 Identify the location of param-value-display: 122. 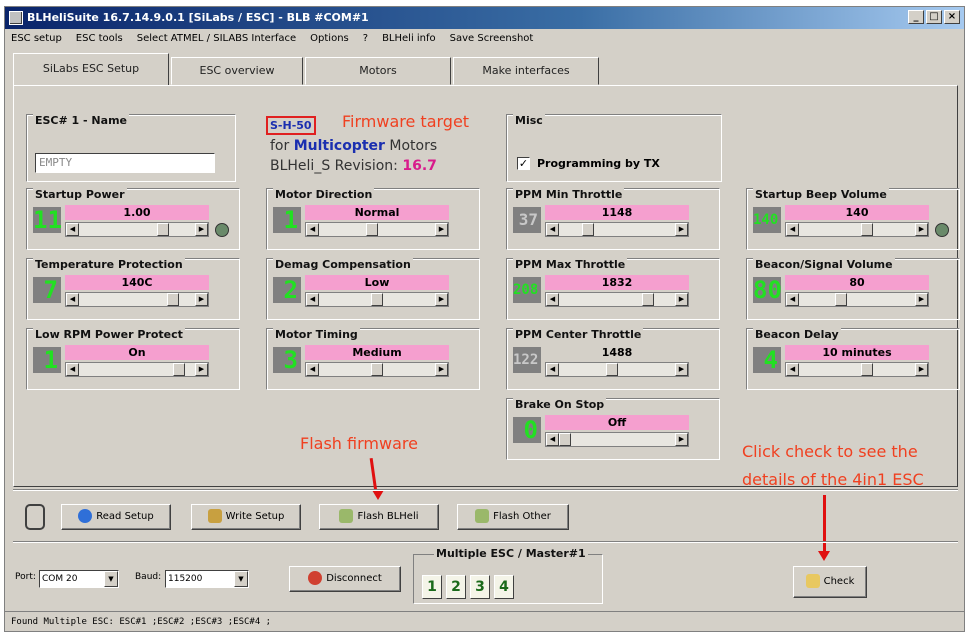
(527, 360).